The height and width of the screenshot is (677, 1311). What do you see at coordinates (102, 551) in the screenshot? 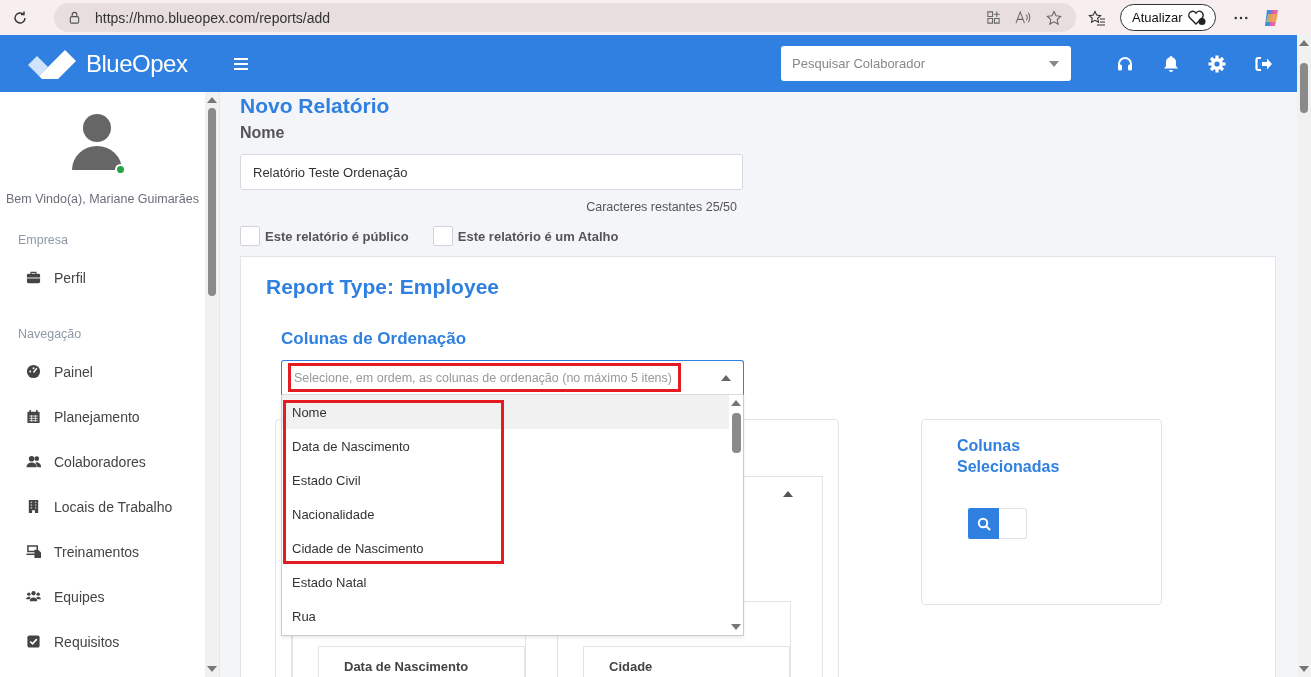
I see `sidebar-item: Treinamentos` at bounding box center [102, 551].